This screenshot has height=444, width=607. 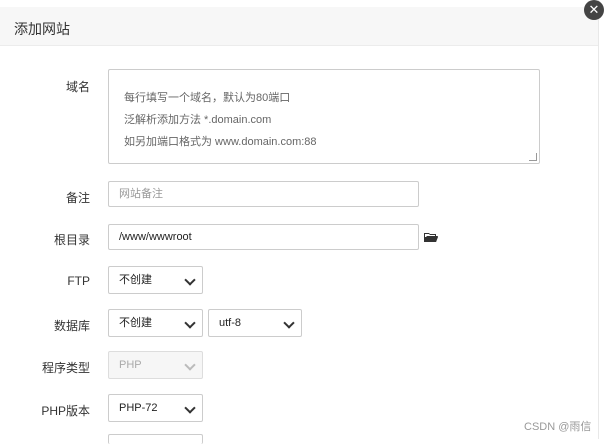 I want to click on dialog-right-border, so click(x=598, y=219).